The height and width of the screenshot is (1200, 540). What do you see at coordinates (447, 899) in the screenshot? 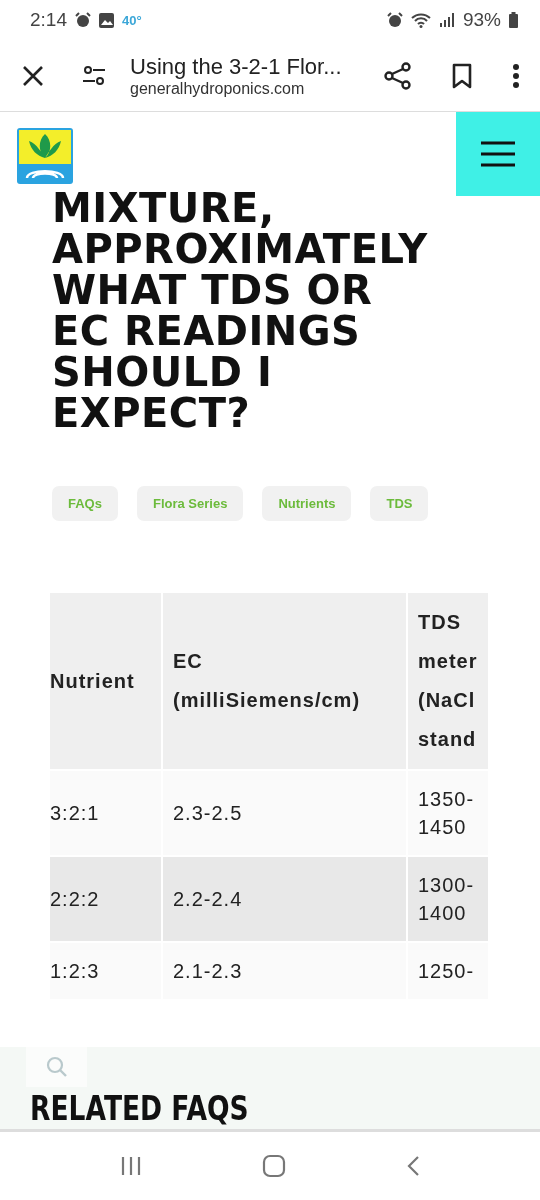
I see `table-cell-text: 1300-1400` at bounding box center [447, 899].